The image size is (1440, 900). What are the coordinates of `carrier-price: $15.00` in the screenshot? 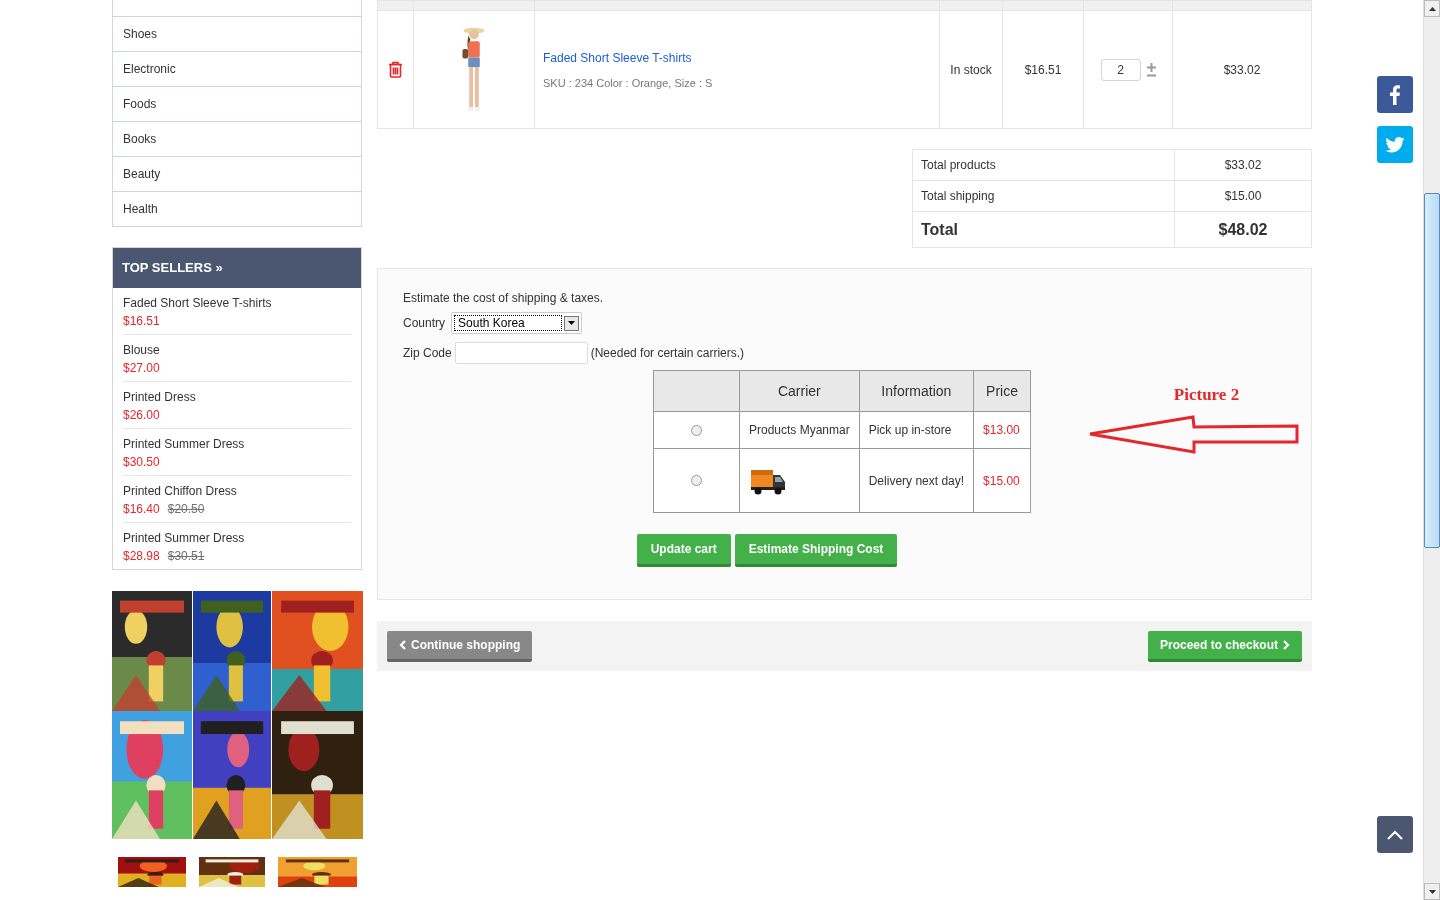 It's located at (1001, 480).